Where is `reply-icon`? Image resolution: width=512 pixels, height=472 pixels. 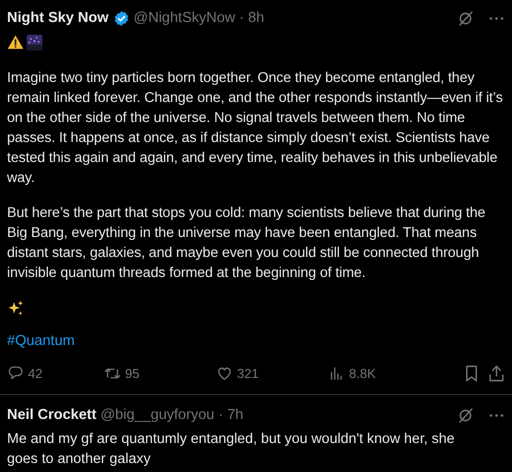
reply-icon is located at coordinates (15, 373).